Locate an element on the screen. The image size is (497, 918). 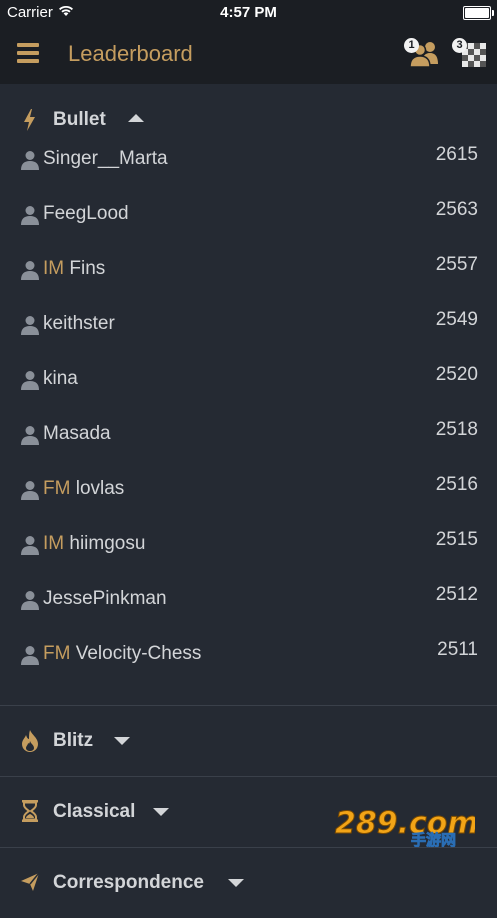
player-name: FM Velocity-Chess is located at coordinates (122, 654).